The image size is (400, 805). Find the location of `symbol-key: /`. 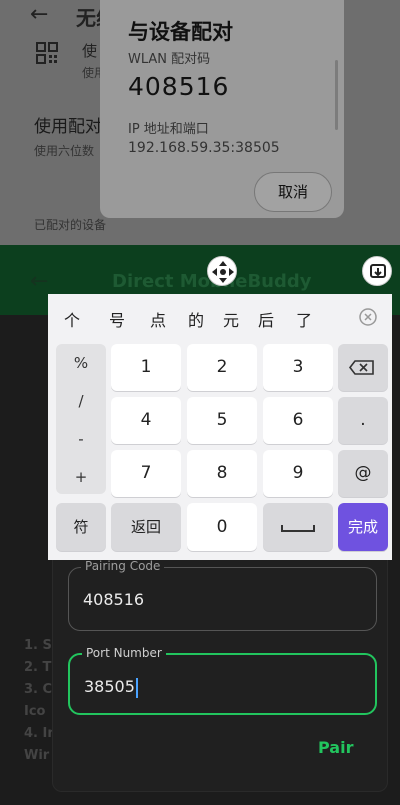

symbol-key: / is located at coordinates (81, 401).